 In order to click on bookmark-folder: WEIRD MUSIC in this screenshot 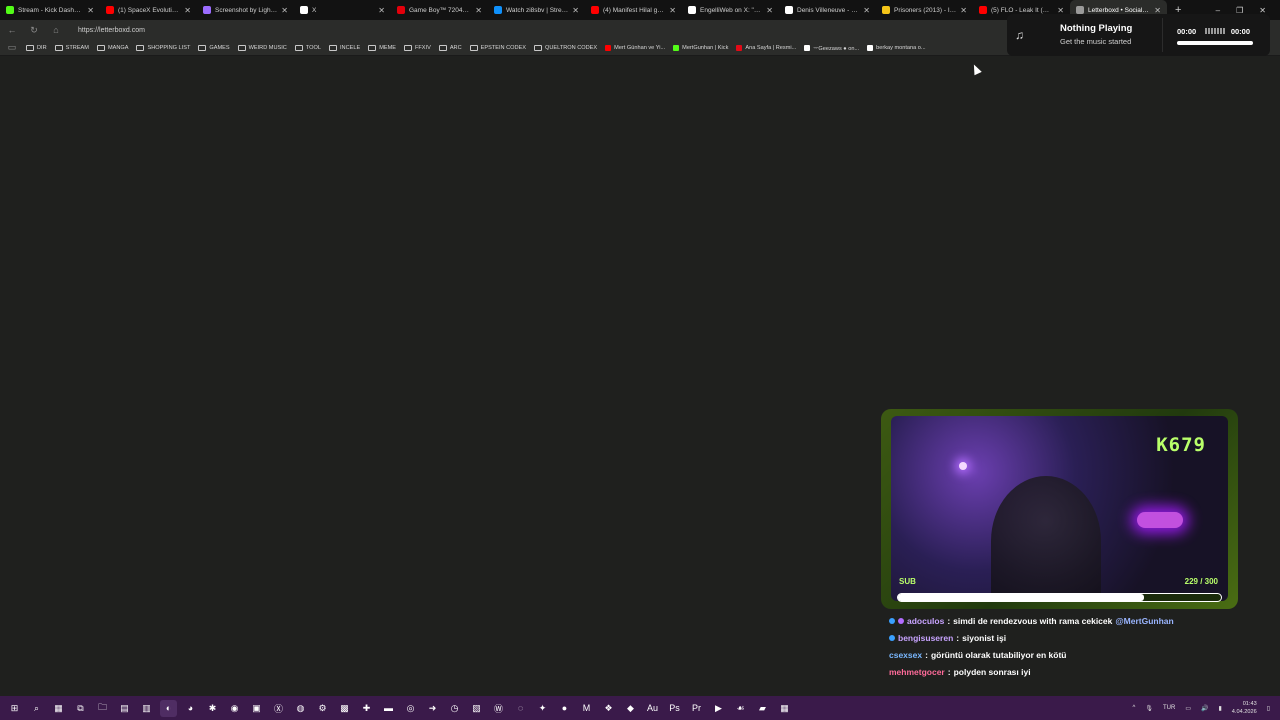, I will do `click(262, 47)`.